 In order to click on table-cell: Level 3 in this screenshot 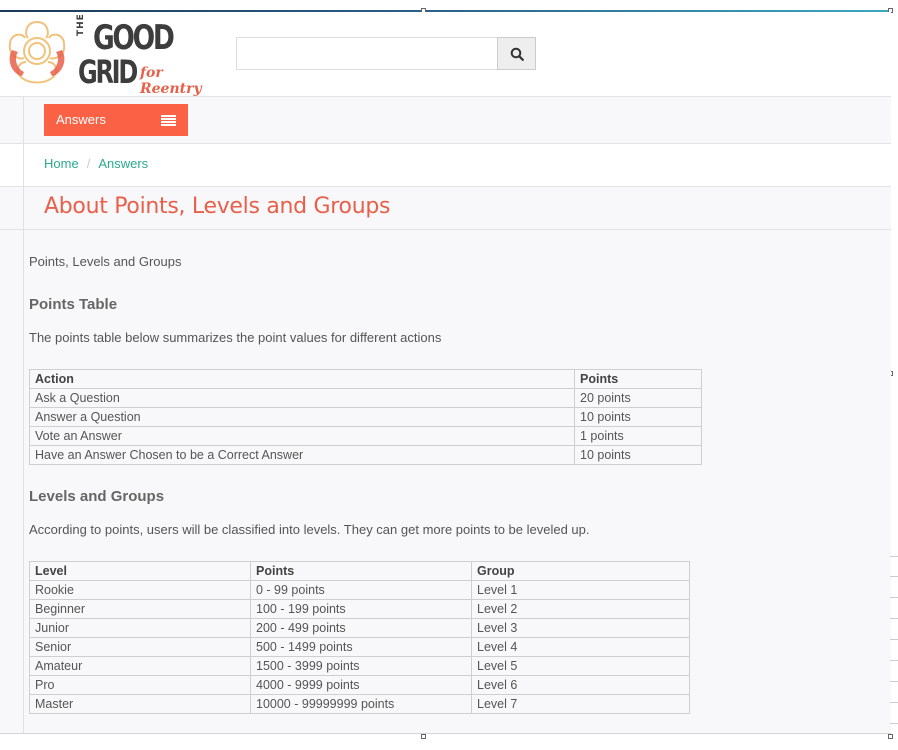, I will do `click(580, 628)`.